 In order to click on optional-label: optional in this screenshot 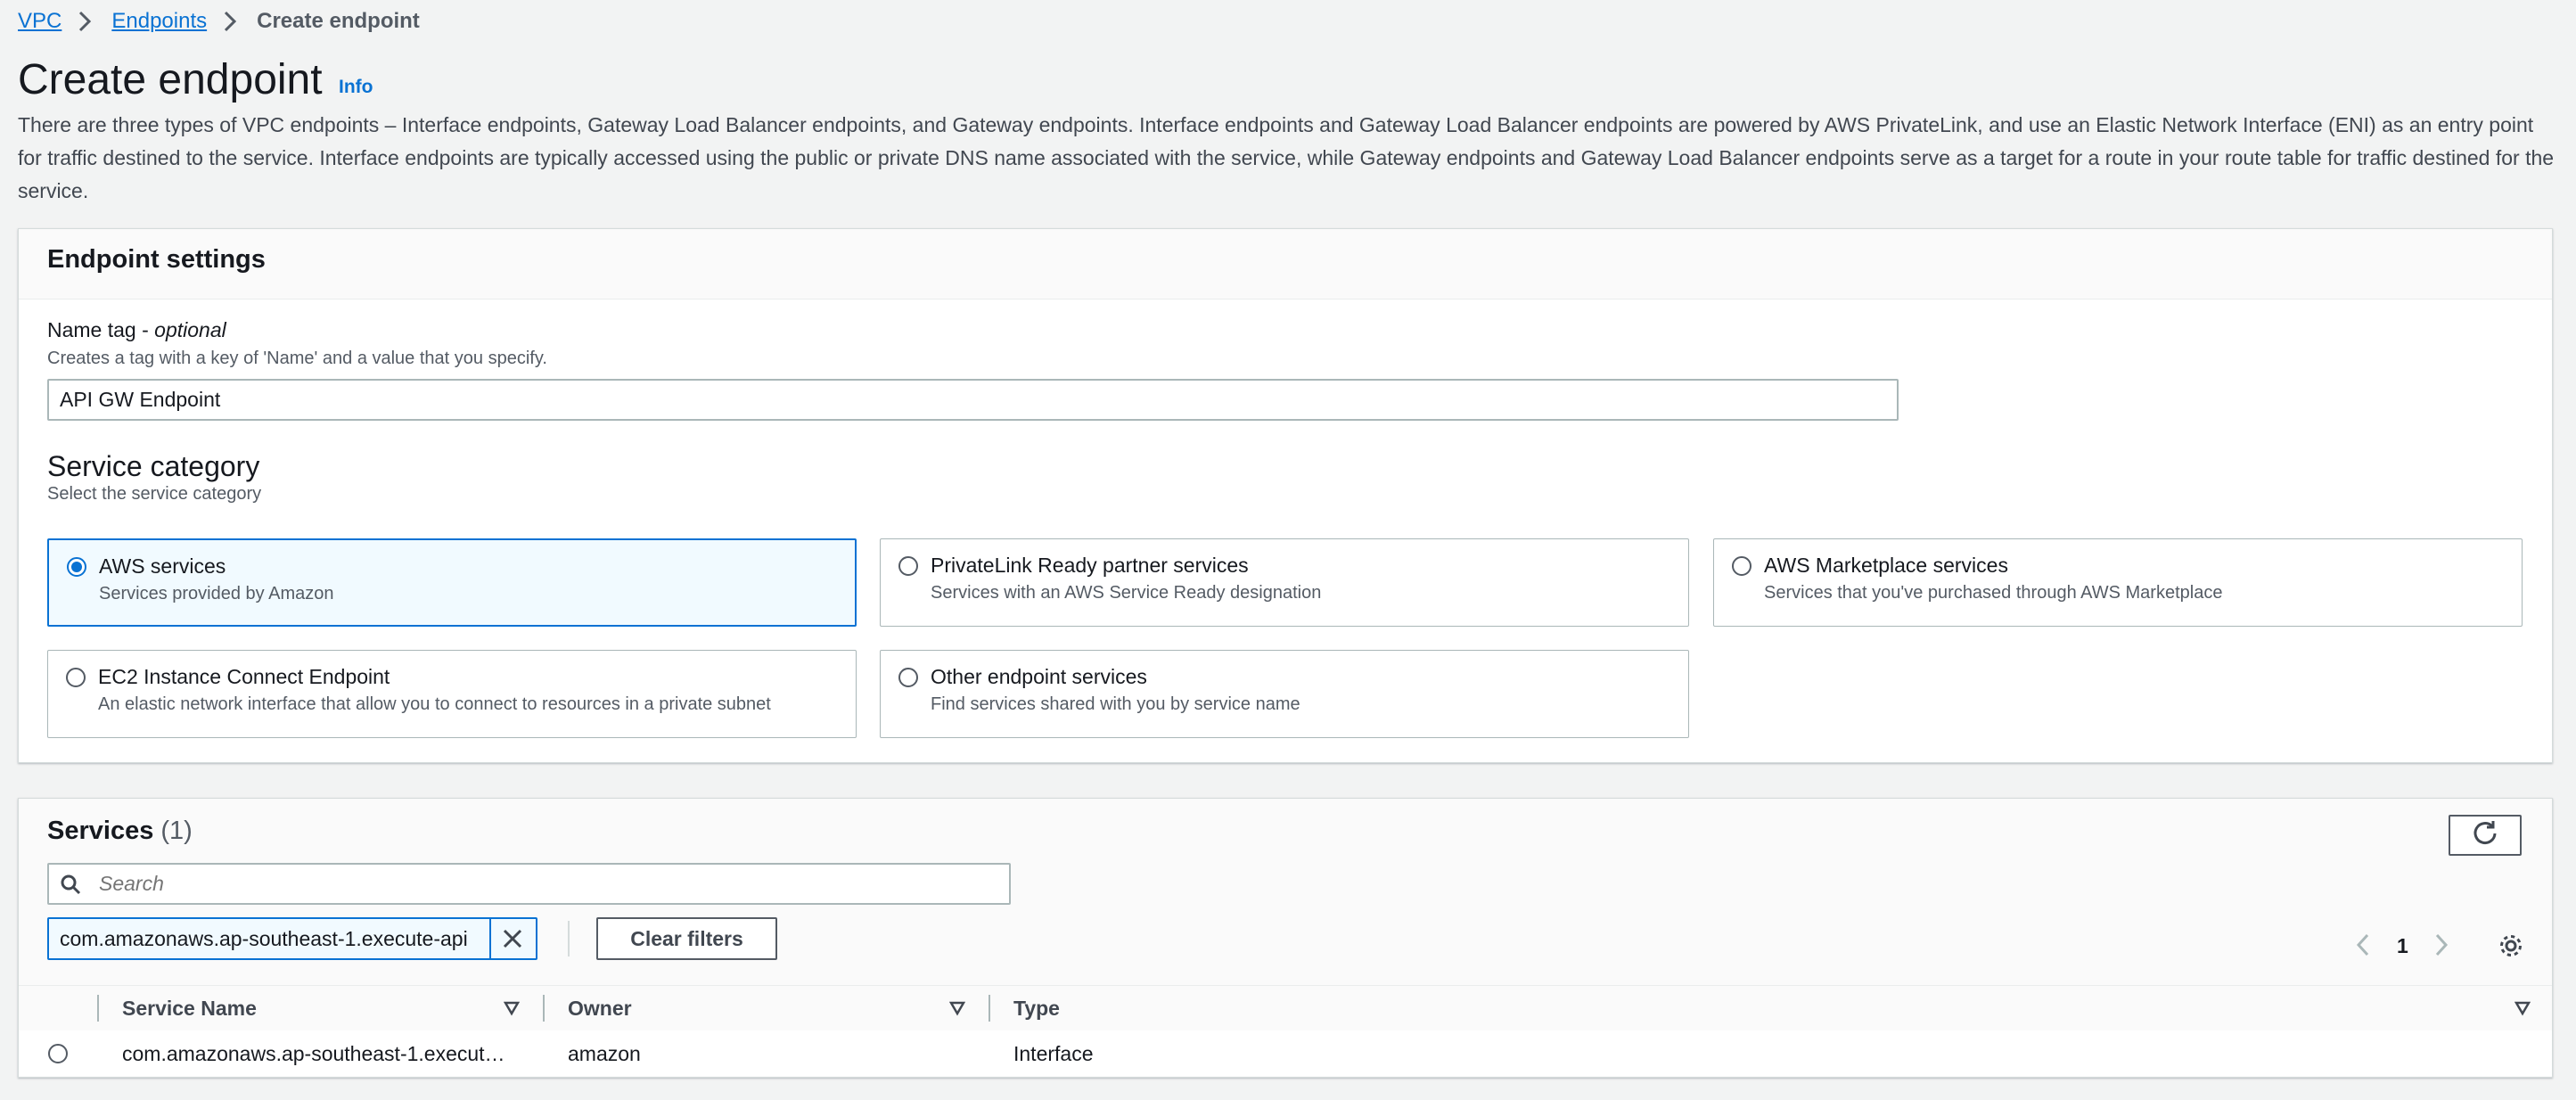, I will do `click(190, 329)`.